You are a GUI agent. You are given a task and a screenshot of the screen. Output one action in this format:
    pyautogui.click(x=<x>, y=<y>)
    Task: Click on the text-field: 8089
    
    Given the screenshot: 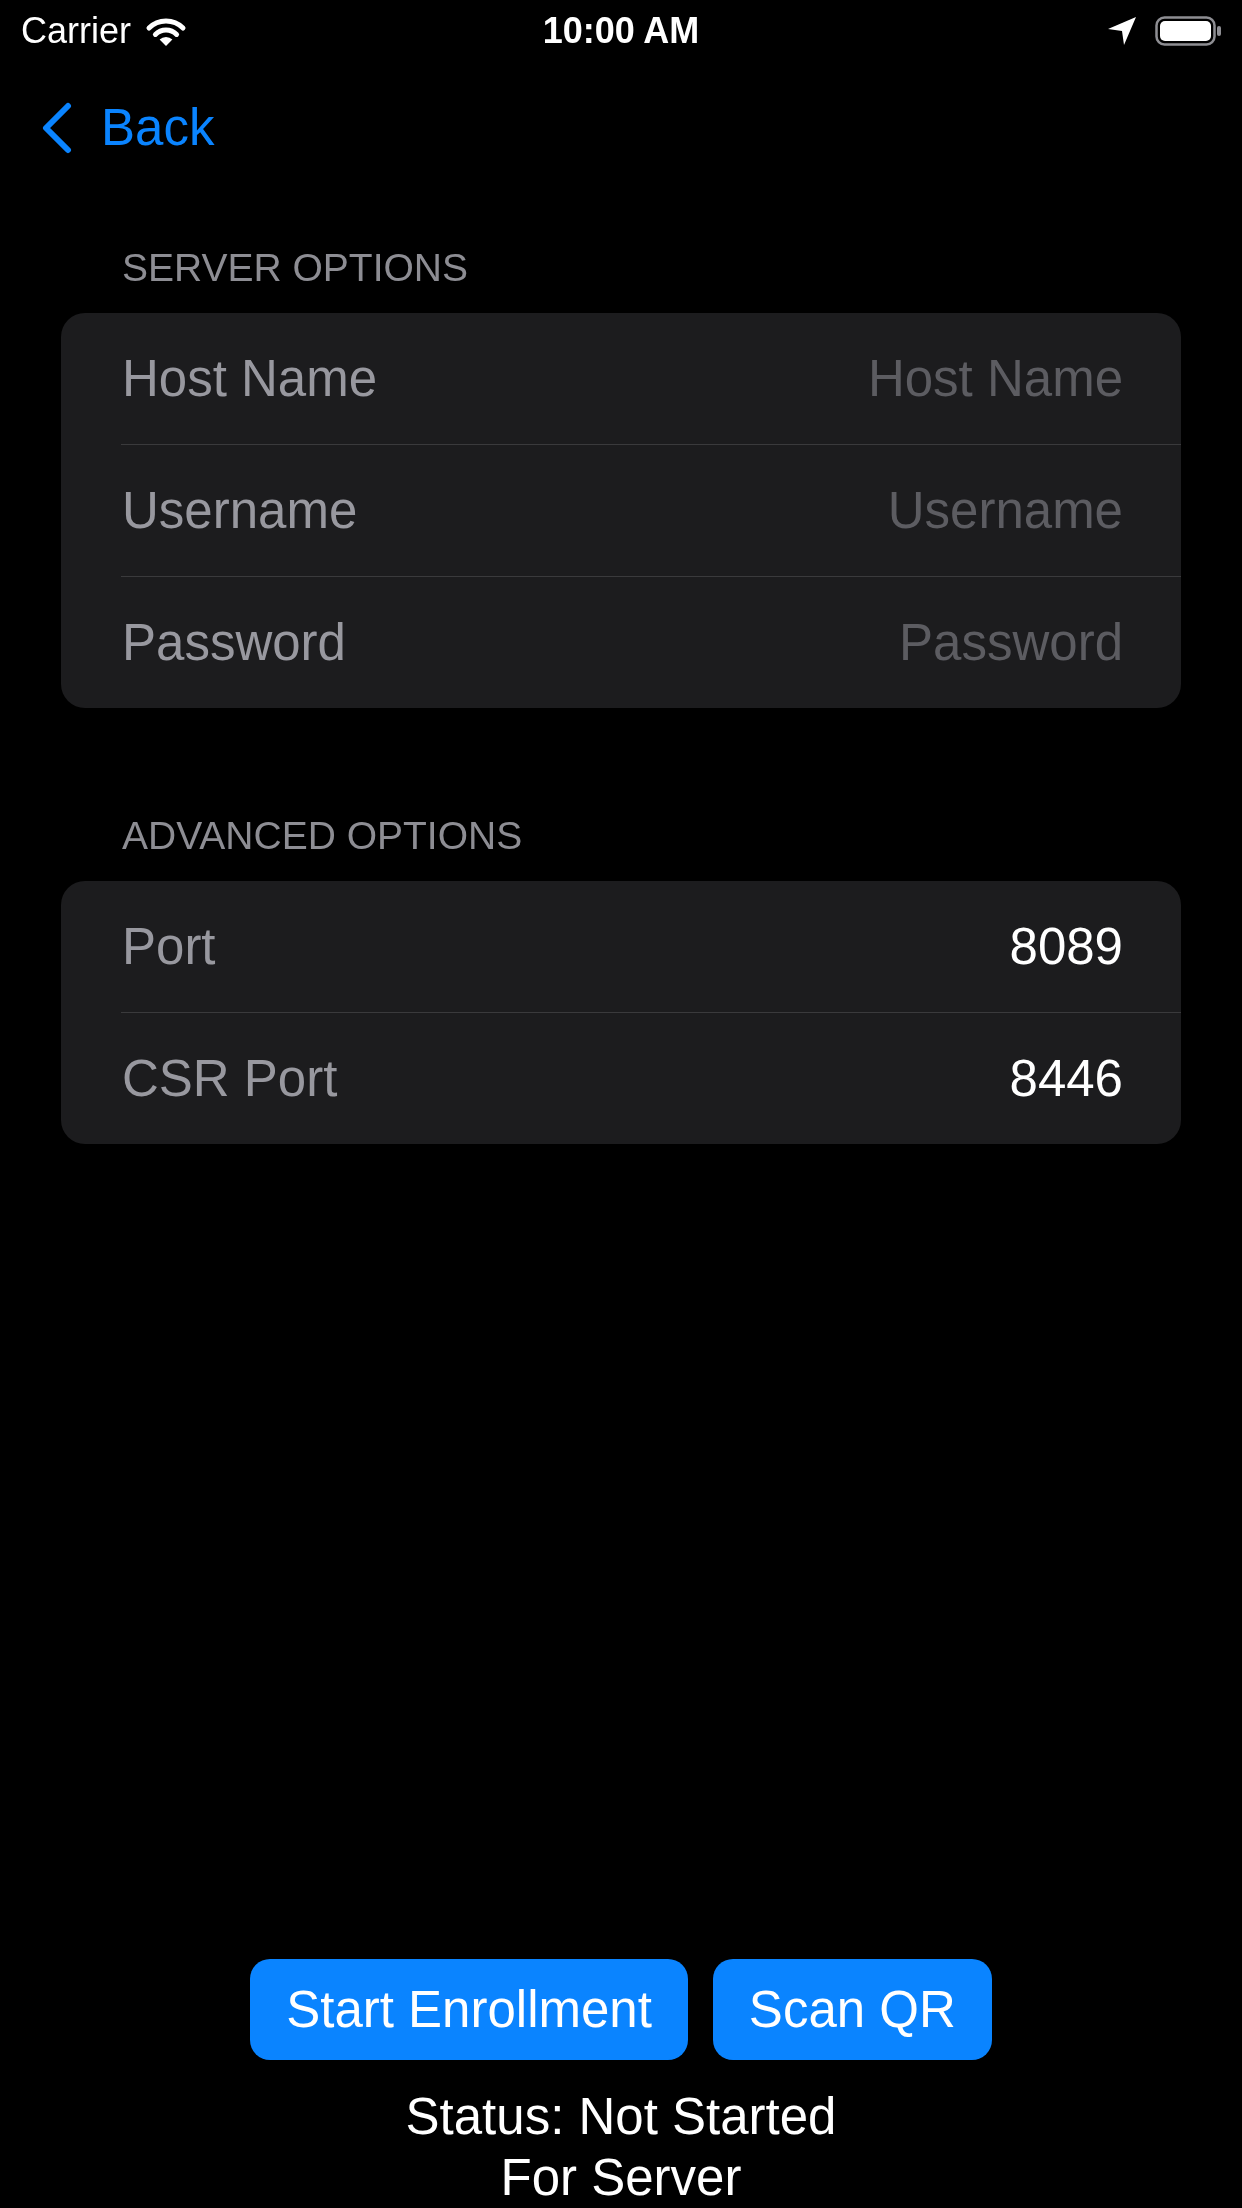 What is the action you would take?
    pyautogui.click(x=1066, y=946)
    